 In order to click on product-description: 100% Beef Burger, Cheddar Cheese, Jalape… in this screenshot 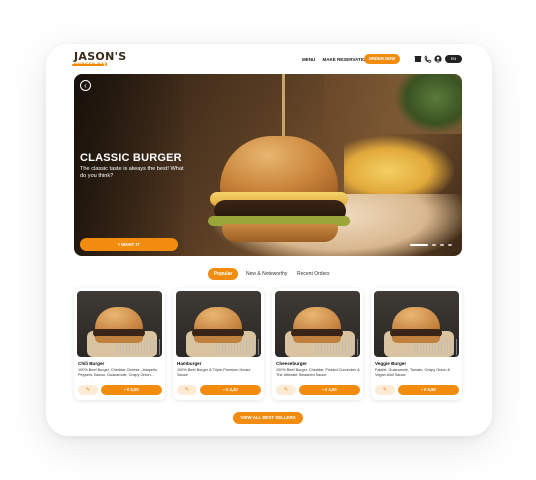, I will do `click(118, 372)`.